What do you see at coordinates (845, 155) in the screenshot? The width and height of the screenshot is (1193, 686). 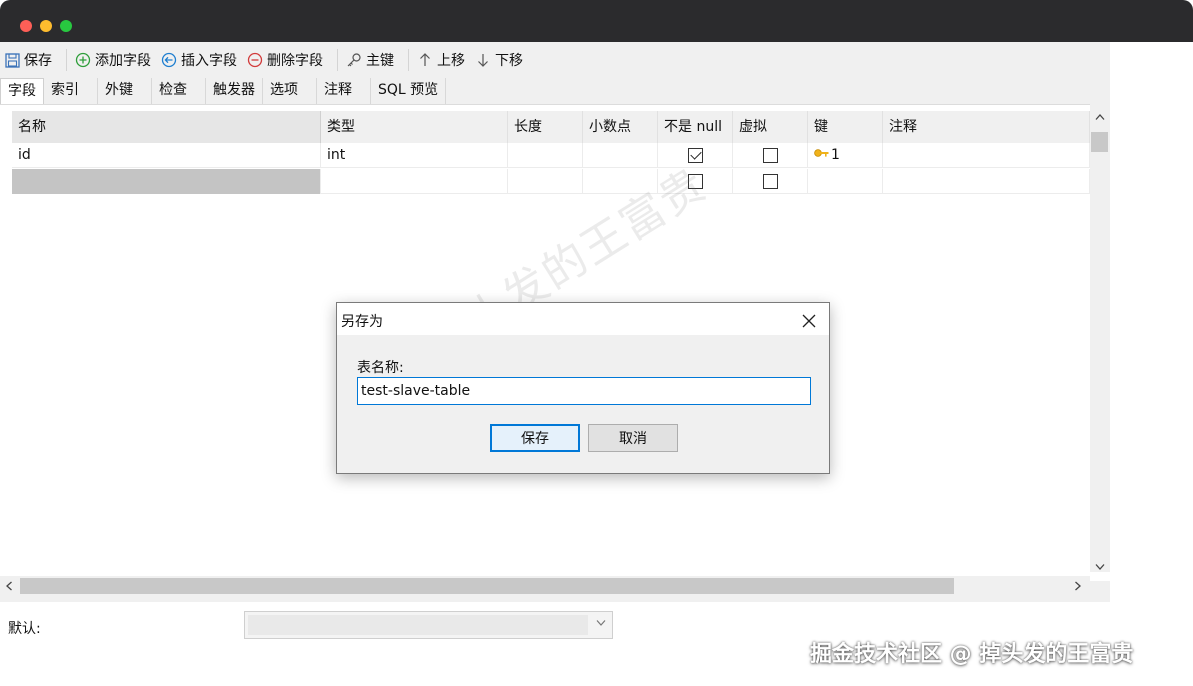 I see `cell-key: 1` at bounding box center [845, 155].